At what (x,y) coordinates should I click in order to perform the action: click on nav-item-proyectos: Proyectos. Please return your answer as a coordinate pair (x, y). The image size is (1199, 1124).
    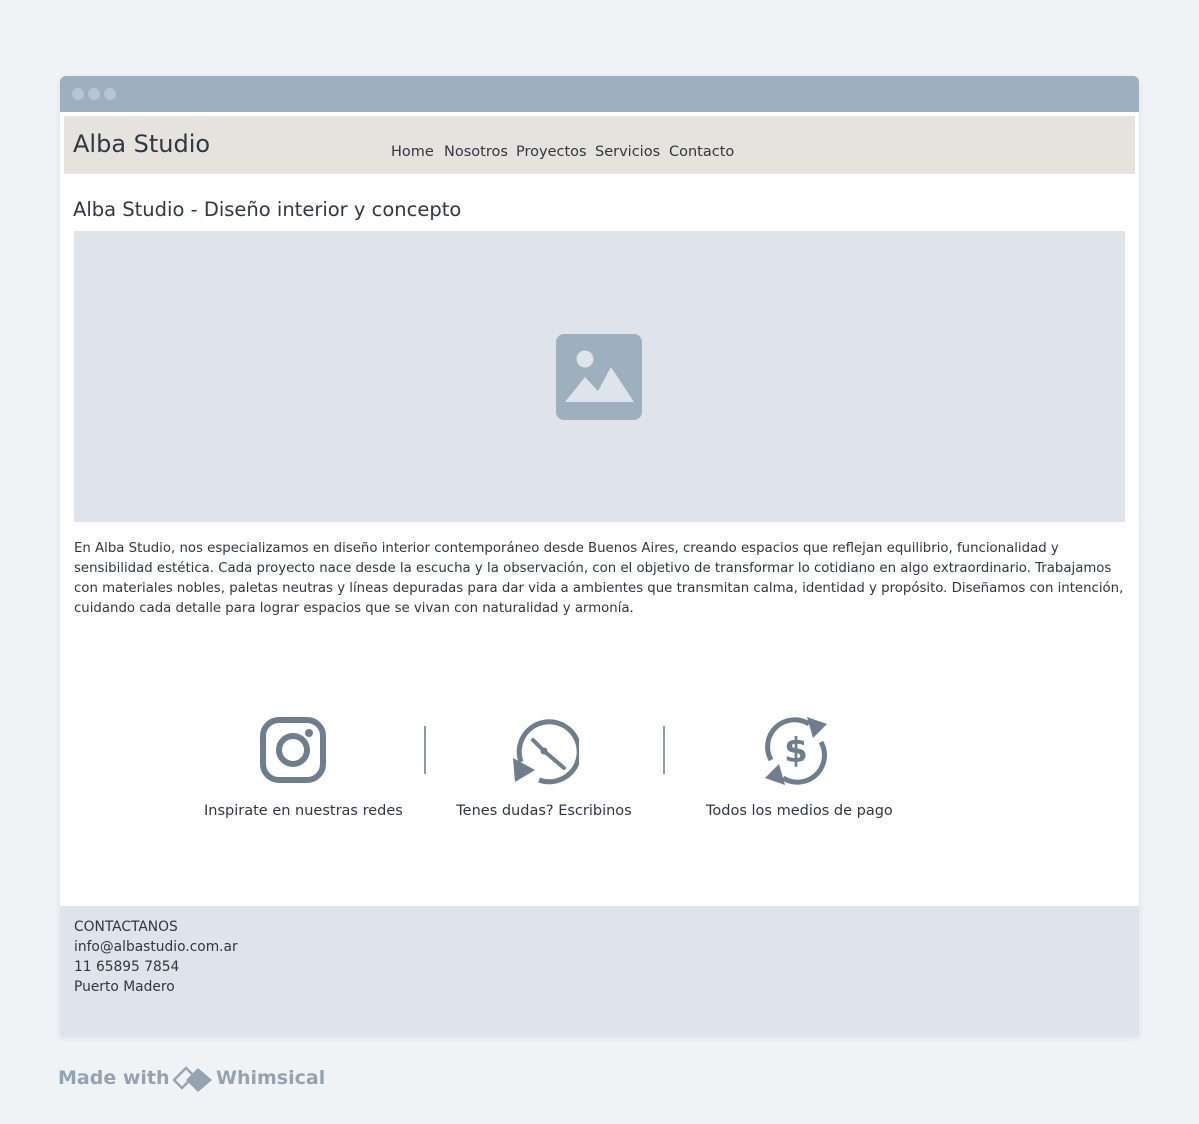
    Looking at the image, I should click on (551, 152).